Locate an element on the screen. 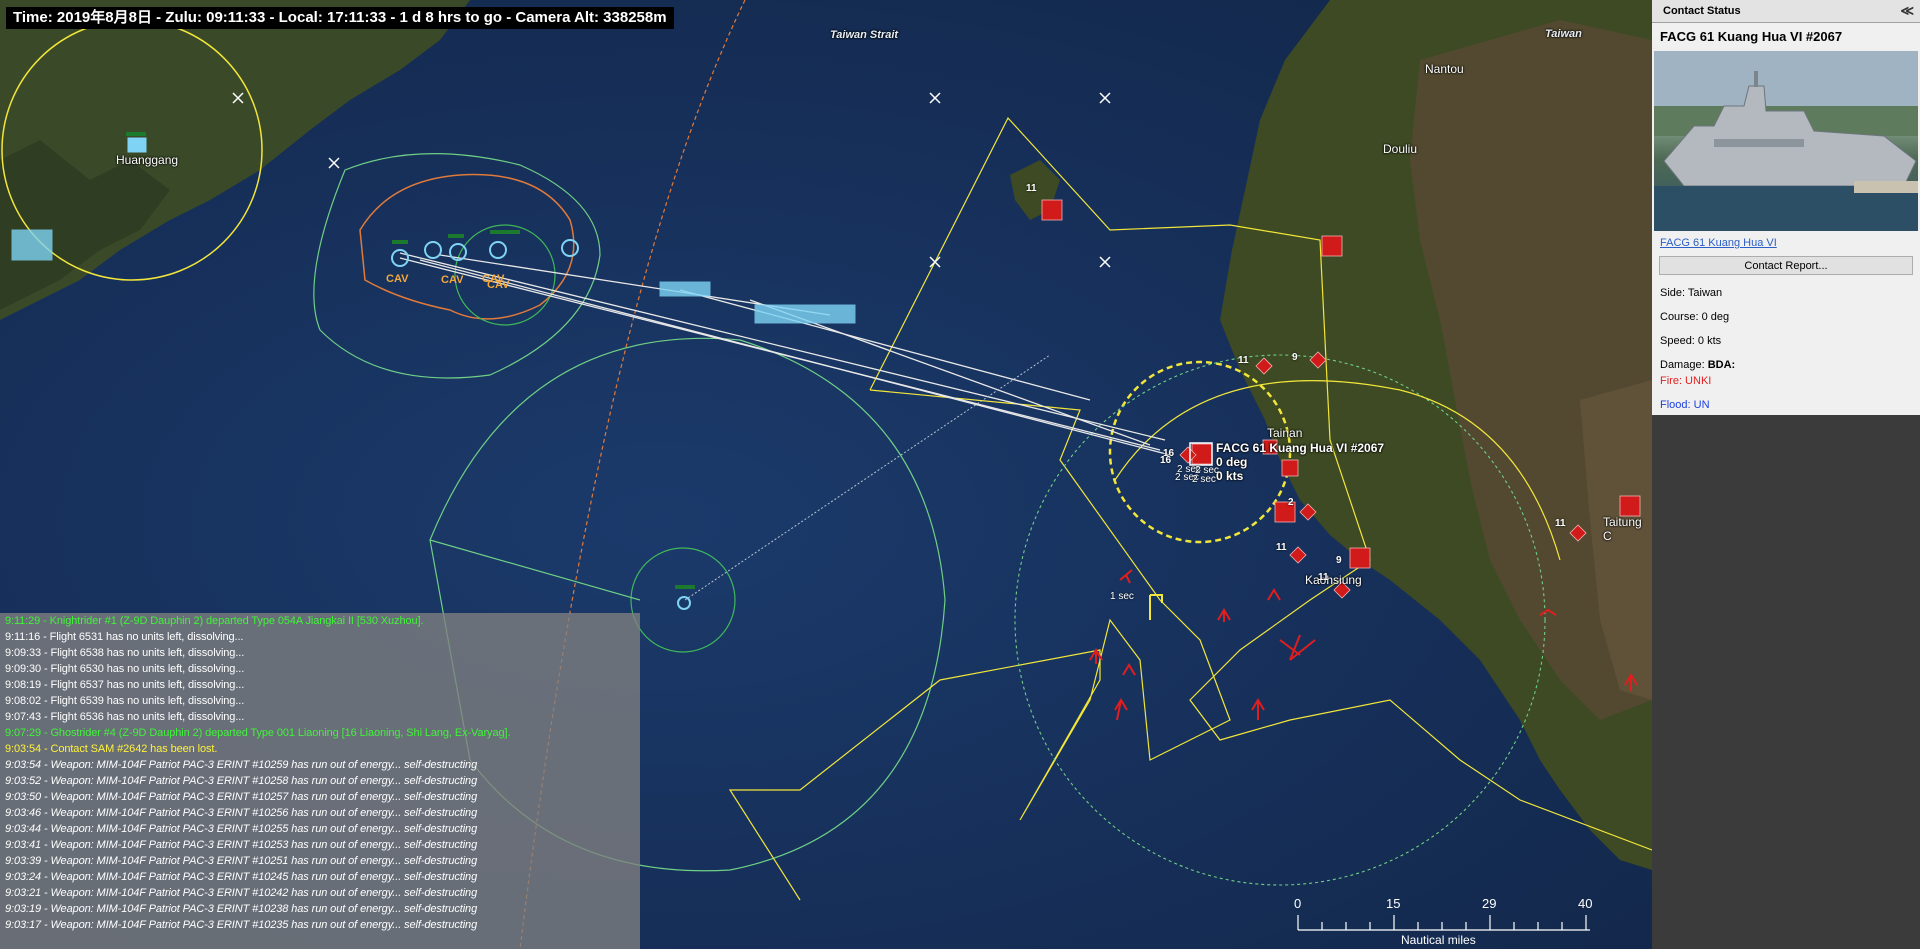 The width and height of the screenshot is (1920, 949). place-kaohsiung: Kaohsiung is located at coordinates (1333, 580).